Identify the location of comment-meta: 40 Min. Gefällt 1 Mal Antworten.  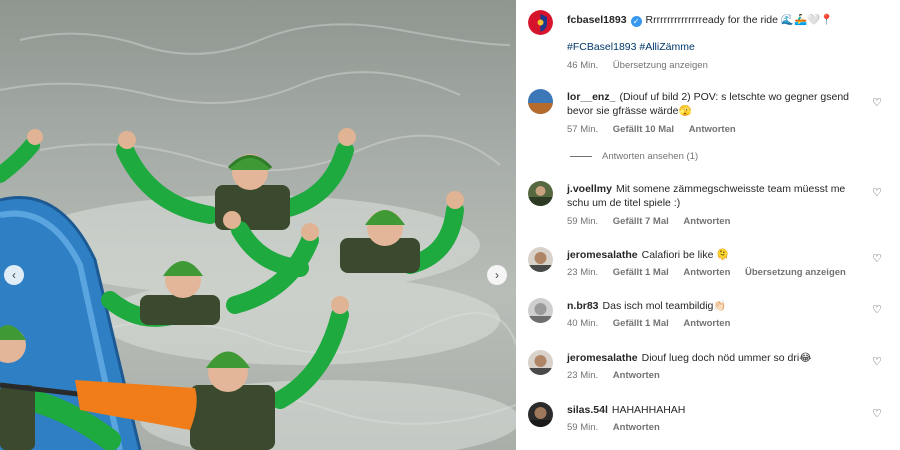
(654, 323).